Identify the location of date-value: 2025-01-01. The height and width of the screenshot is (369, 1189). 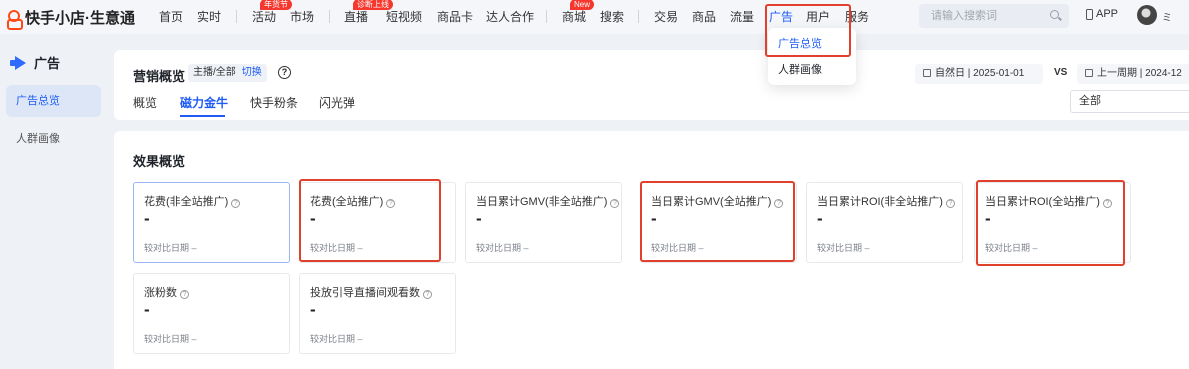
(999, 73).